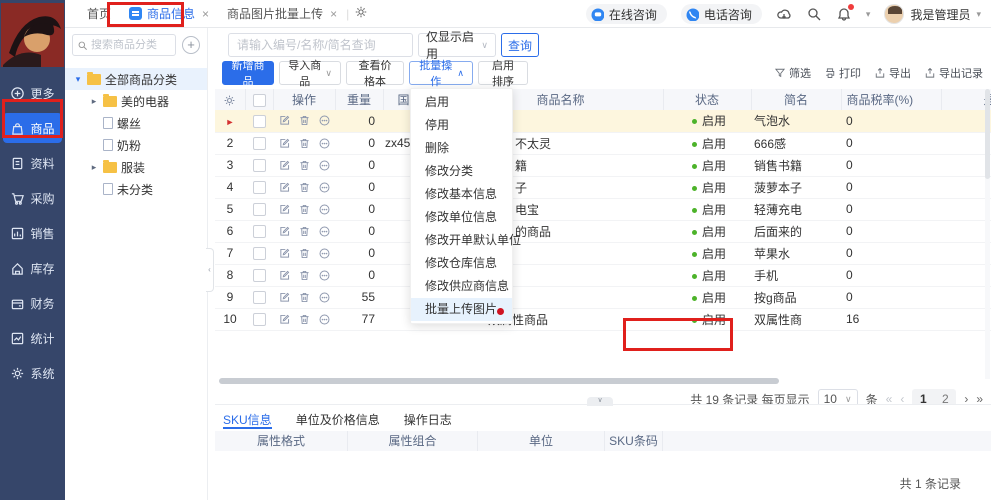 Image resolution: width=991 pixels, height=500 pixels. Describe the element at coordinates (461, 286) in the screenshot. I see `menu-item-edit-supplier-info: 修改供应商信息` at that location.